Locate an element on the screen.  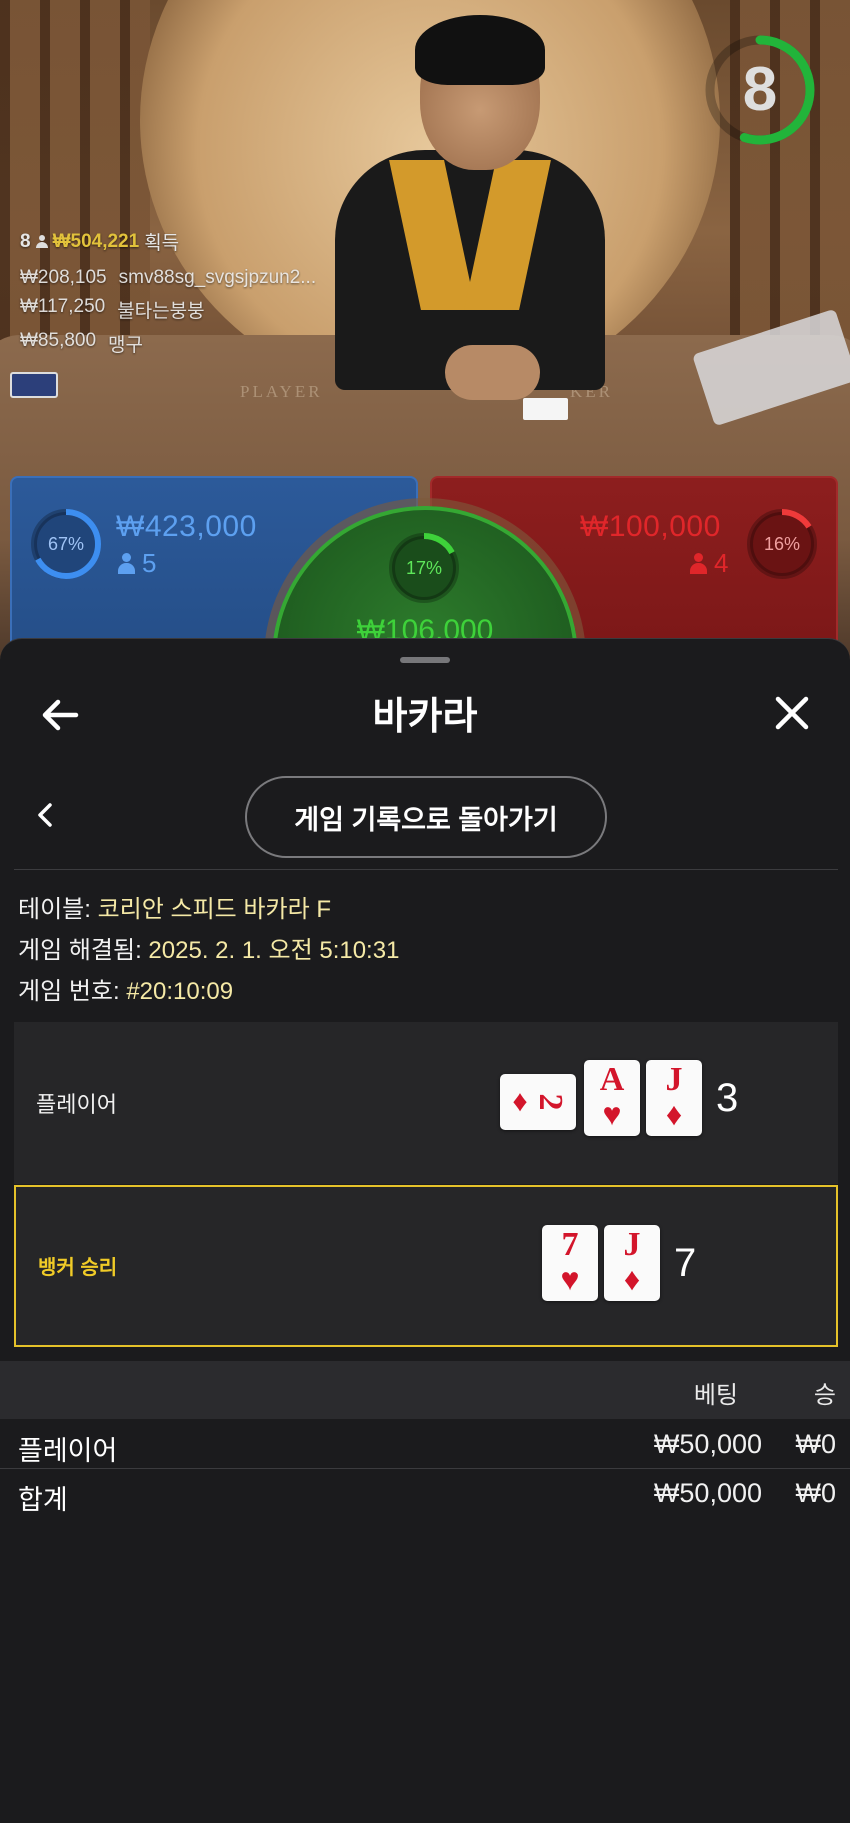
banker-percent: 16% is located at coordinates (782, 544).